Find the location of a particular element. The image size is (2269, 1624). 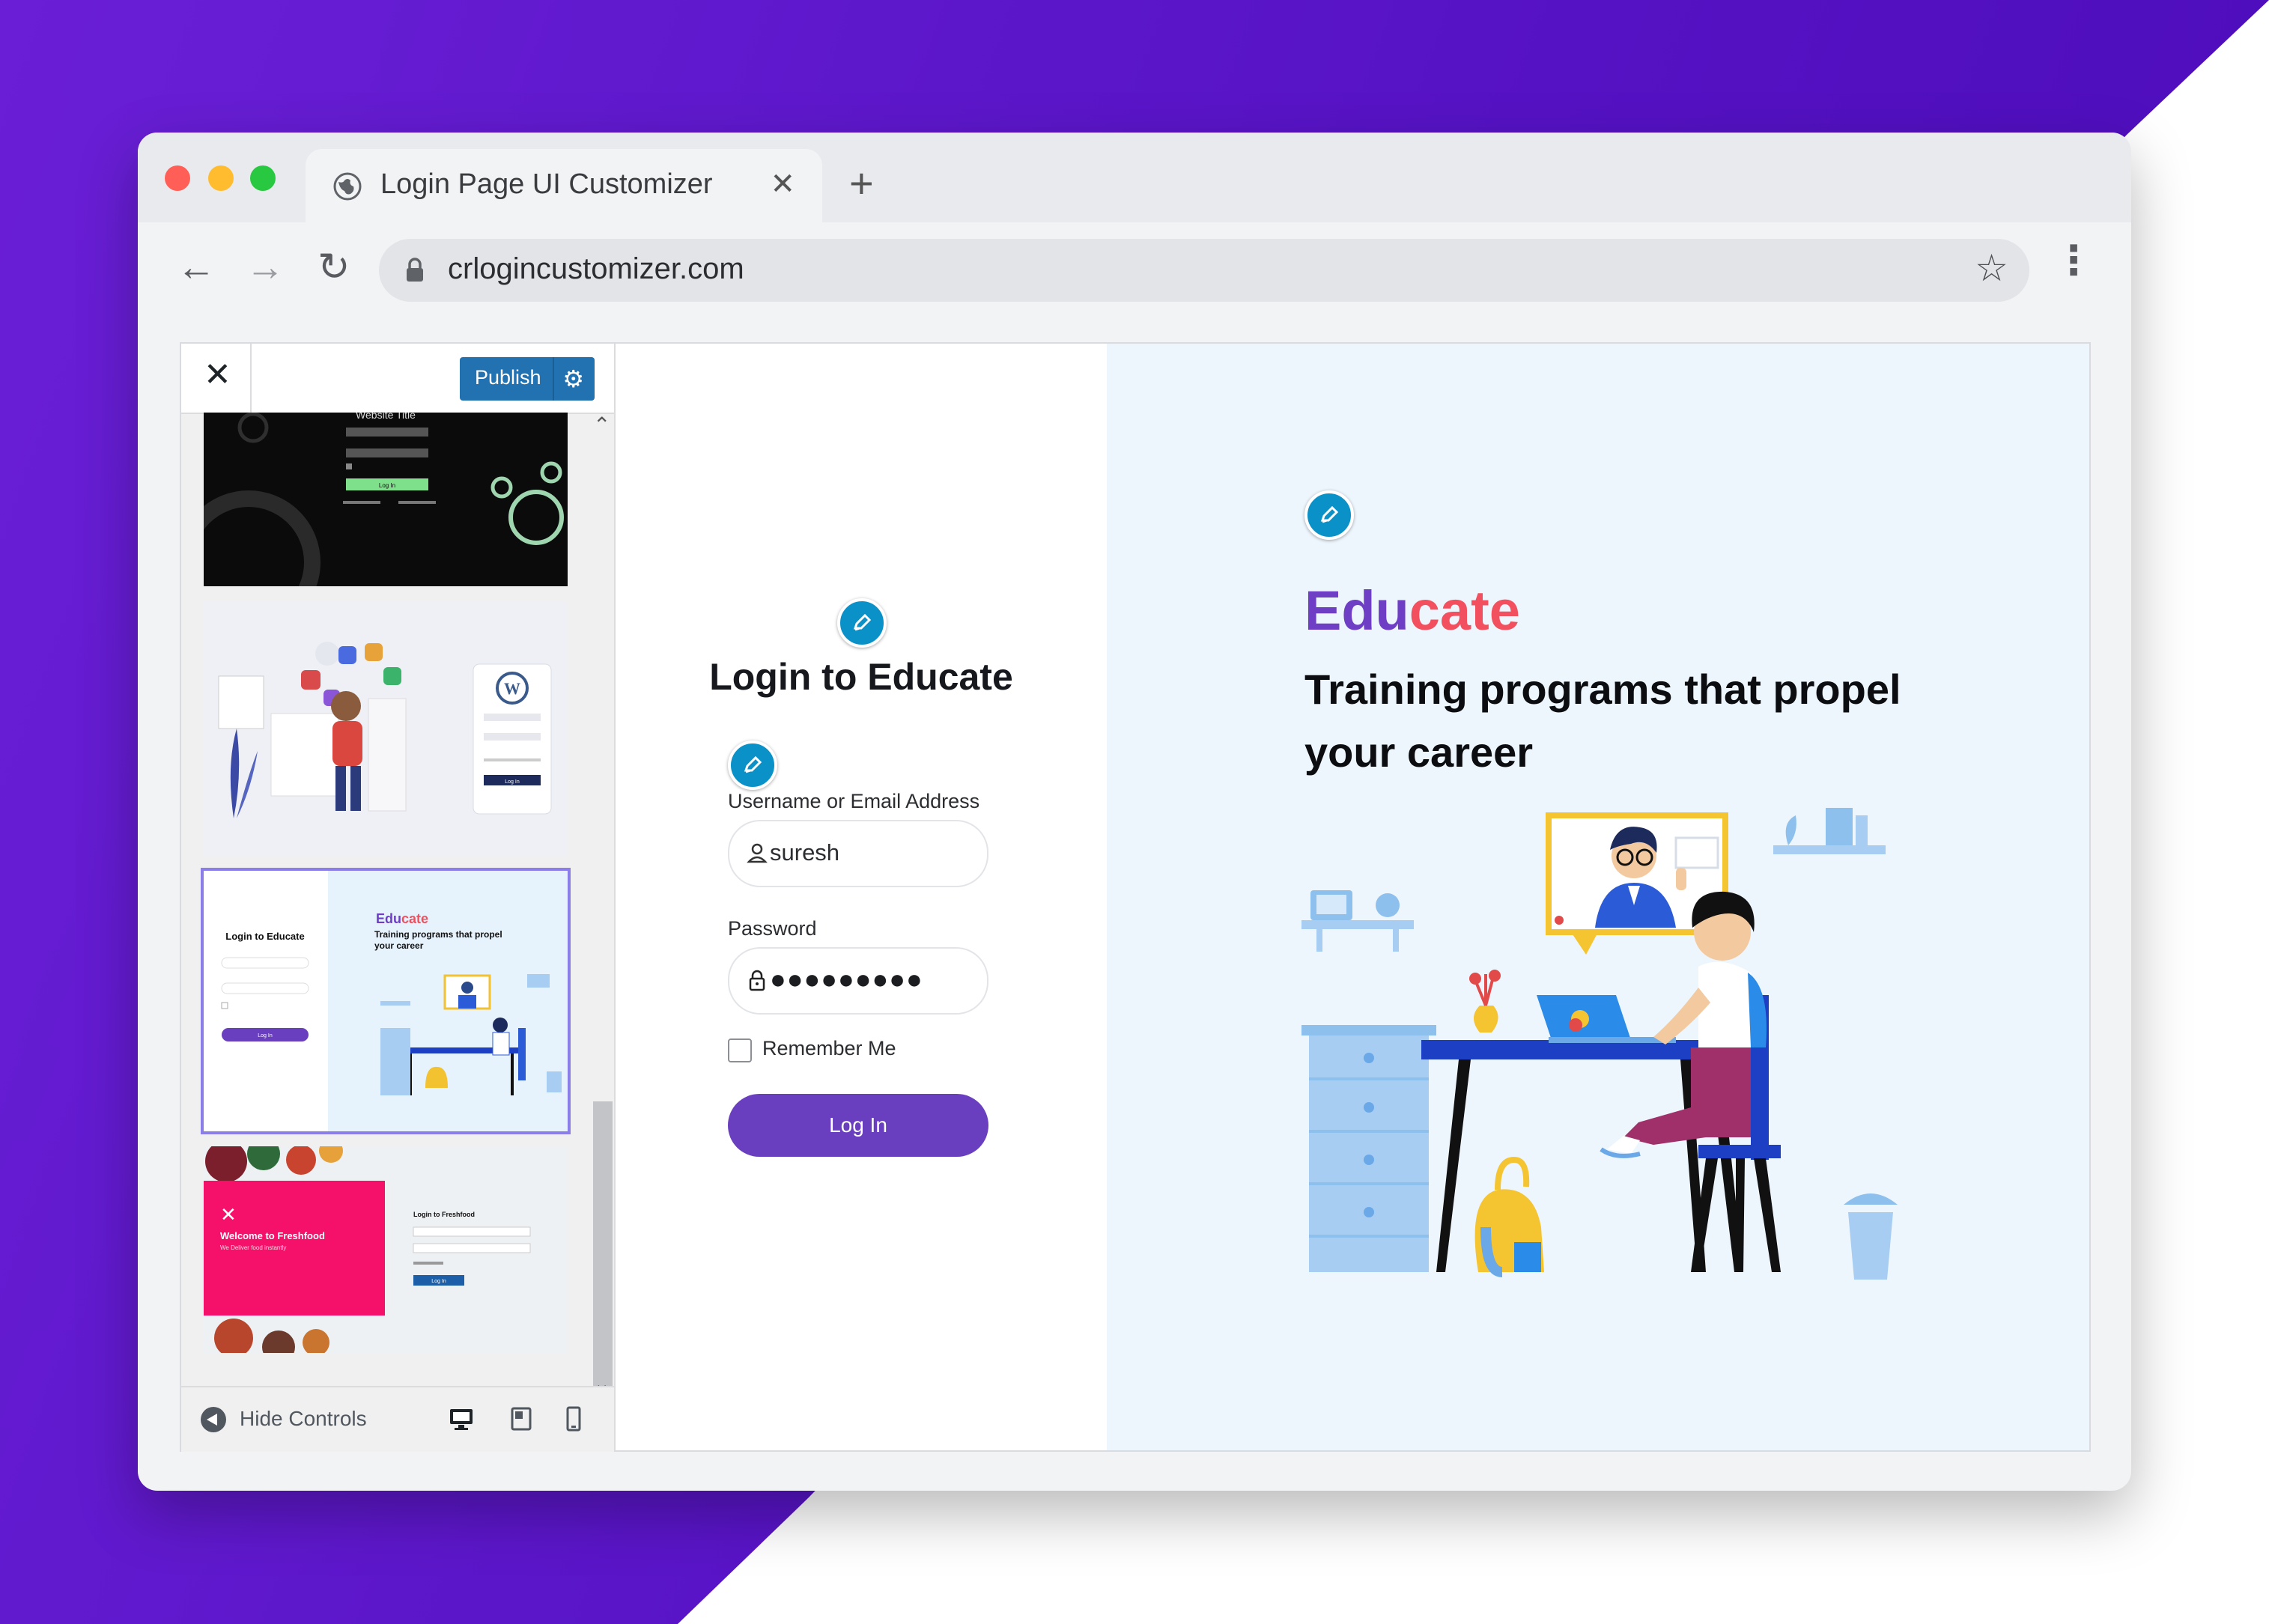

username-input: suresh is located at coordinates (858, 853).